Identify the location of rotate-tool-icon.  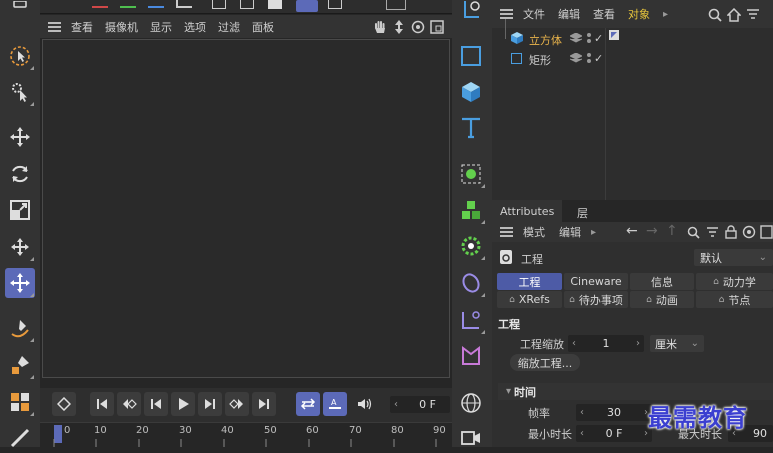
(20, 174).